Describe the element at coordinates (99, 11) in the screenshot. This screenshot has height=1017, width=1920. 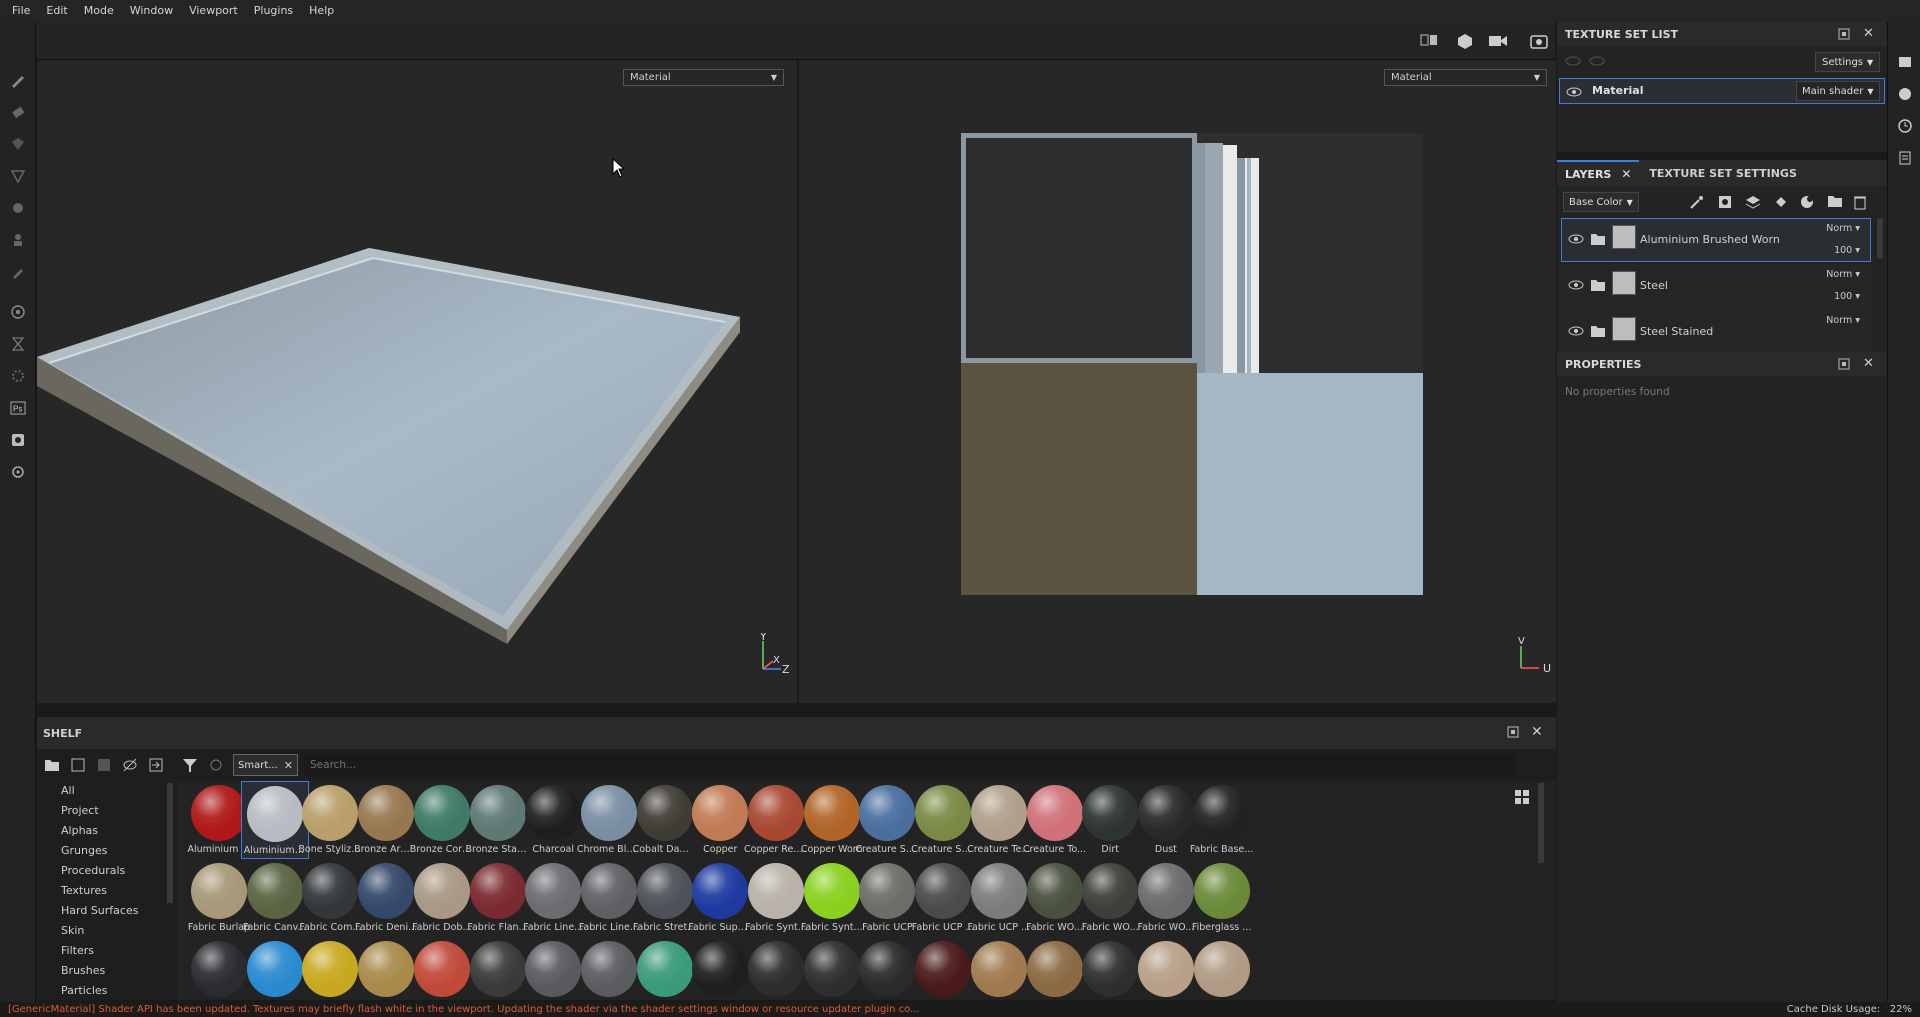
I see `menu-item-mode: Mode` at that location.